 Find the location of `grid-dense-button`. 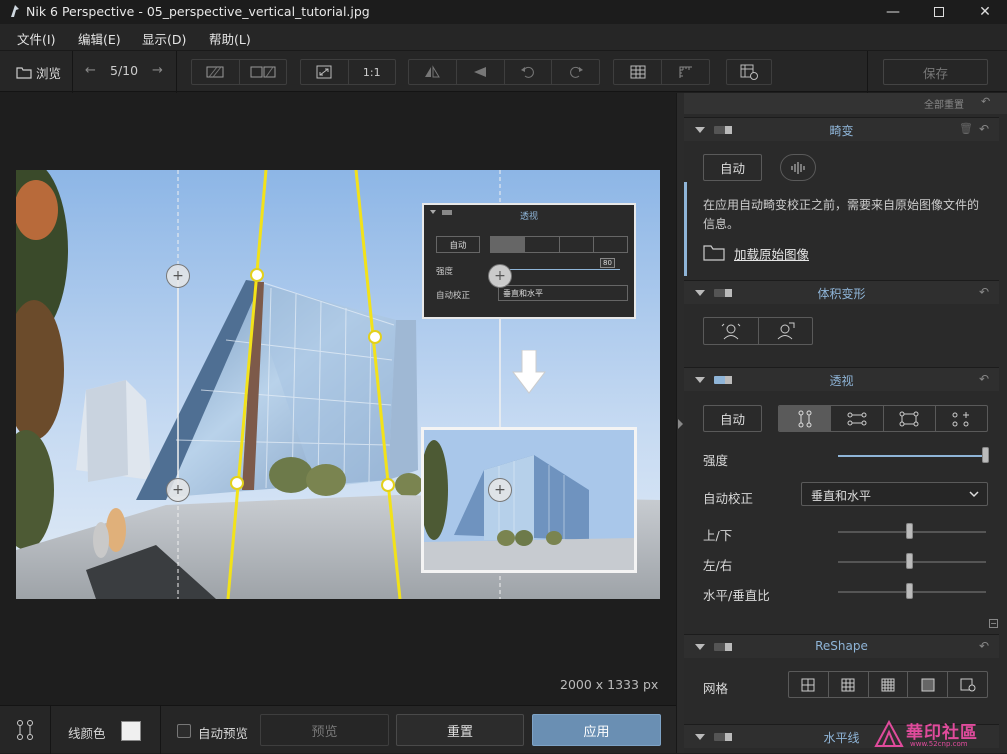

grid-dense-button is located at coordinates (928, 684).